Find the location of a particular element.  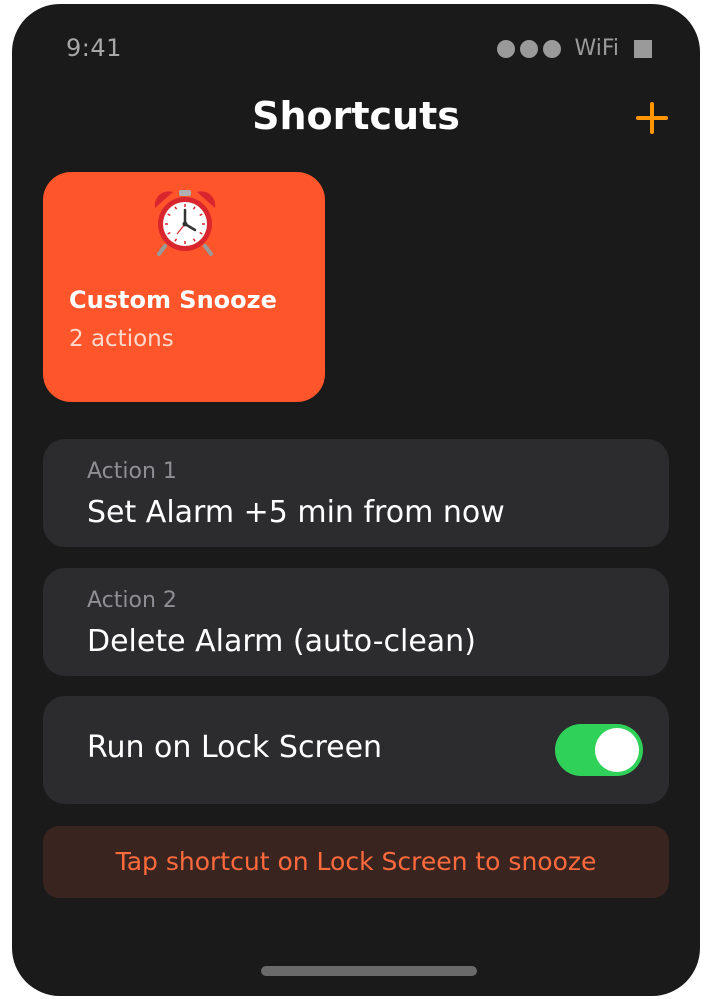

shortcut-subtitle: 2 actions is located at coordinates (121, 339).